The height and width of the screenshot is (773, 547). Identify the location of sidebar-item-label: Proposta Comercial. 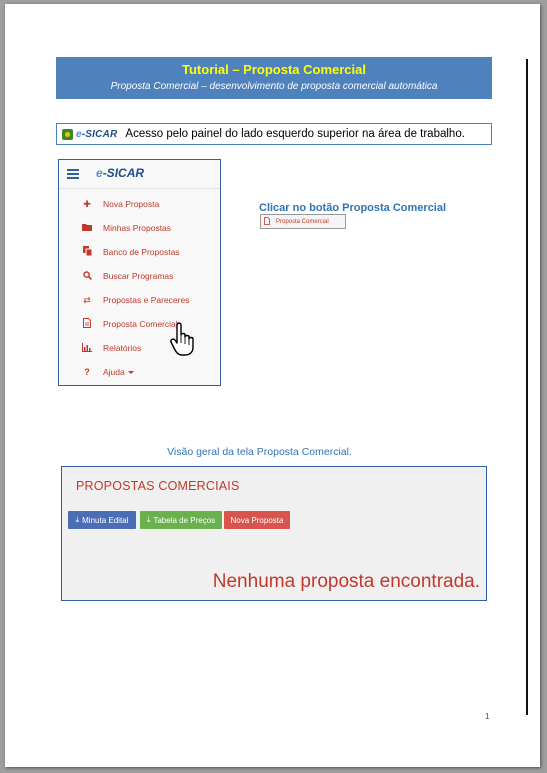
(140, 324).